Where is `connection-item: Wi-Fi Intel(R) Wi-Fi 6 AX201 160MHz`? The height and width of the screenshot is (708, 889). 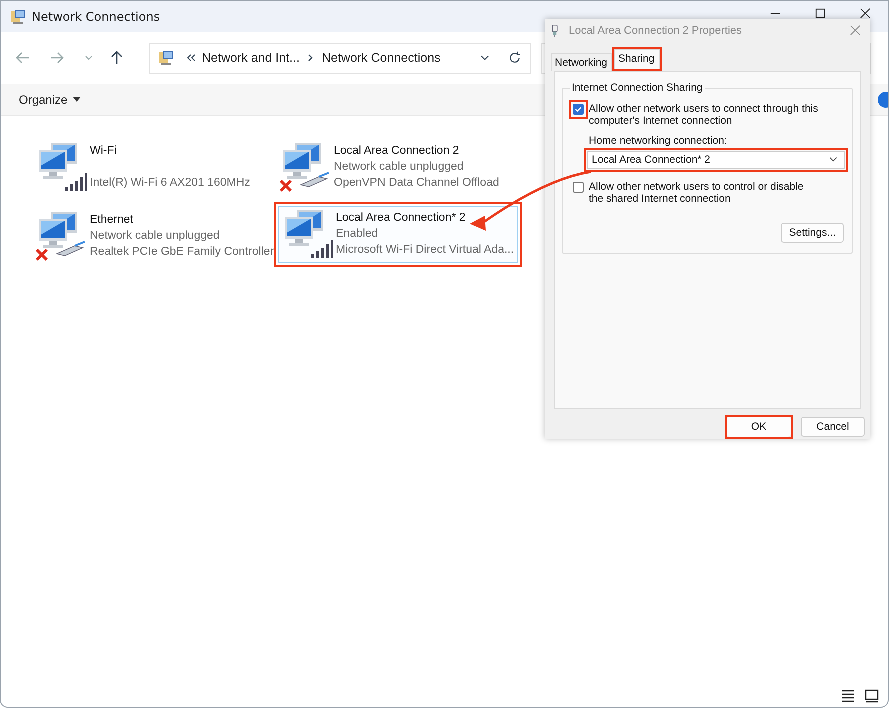 connection-item: Wi-Fi Intel(R) Wi-Fi 6 AX201 160MHz is located at coordinates (143, 167).